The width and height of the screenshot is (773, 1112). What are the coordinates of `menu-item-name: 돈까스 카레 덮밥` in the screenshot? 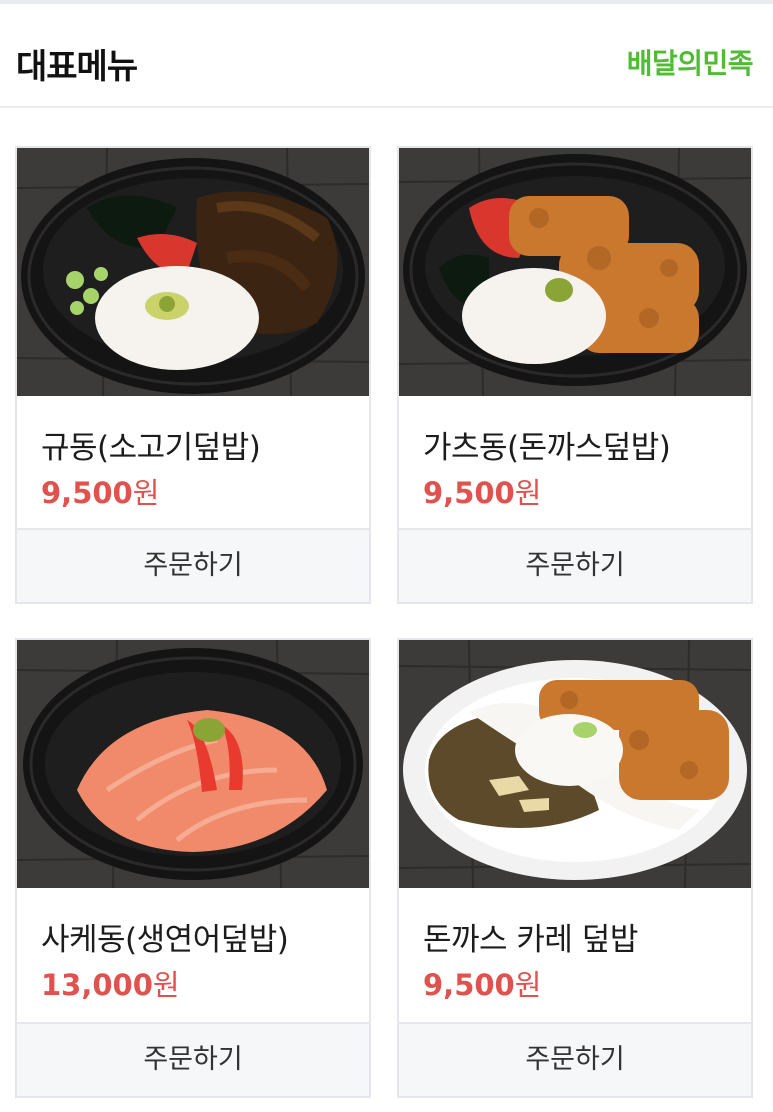 It's located at (530, 940).